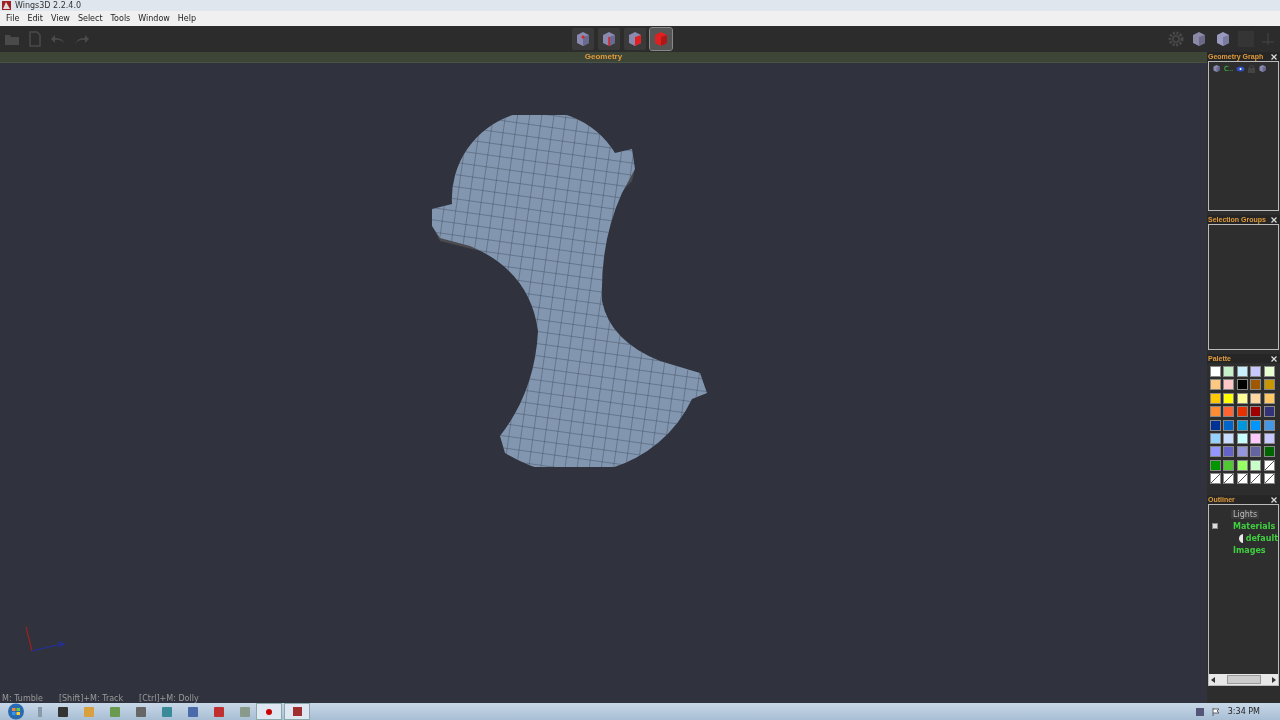  What do you see at coordinates (13, 18) in the screenshot?
I see `menu-item: File` at bounding box center [13, 18].